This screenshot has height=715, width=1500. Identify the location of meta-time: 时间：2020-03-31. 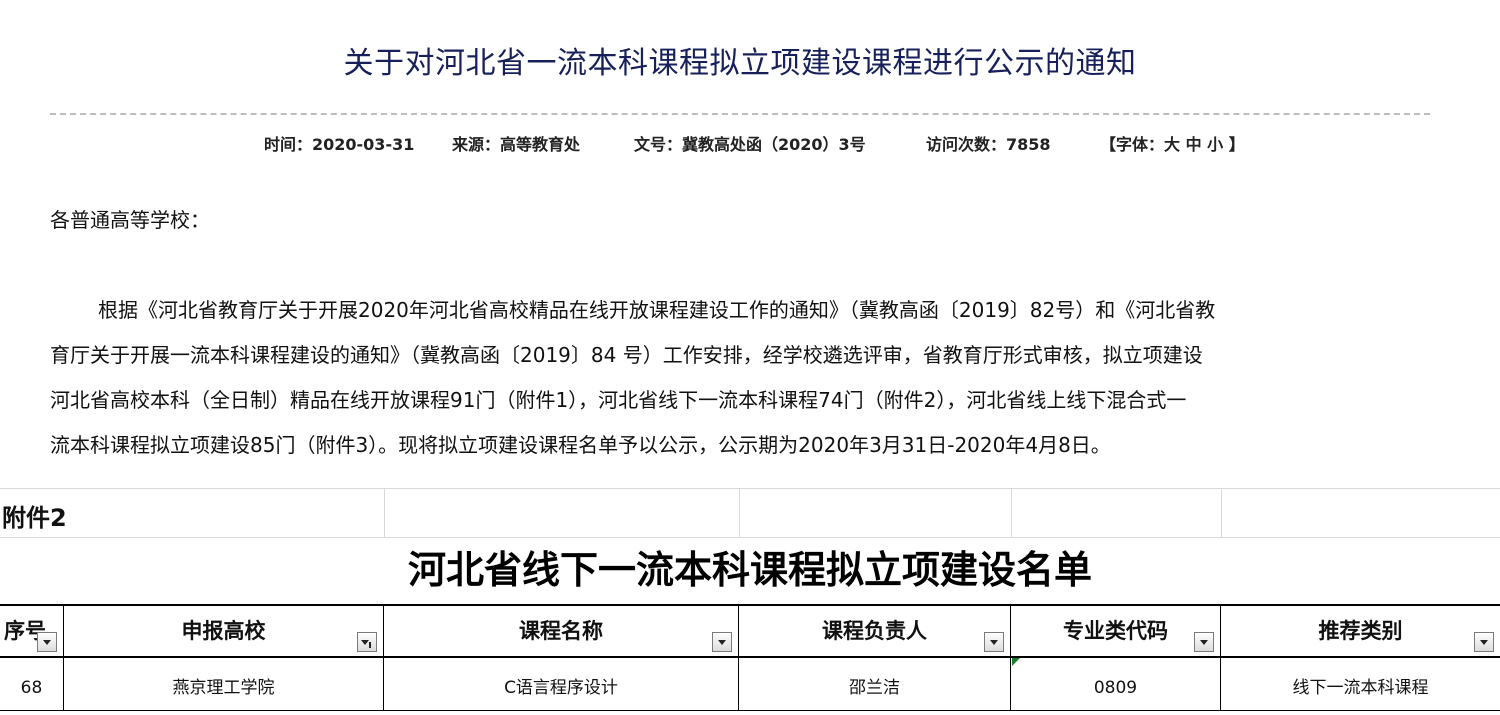
(339, 144).